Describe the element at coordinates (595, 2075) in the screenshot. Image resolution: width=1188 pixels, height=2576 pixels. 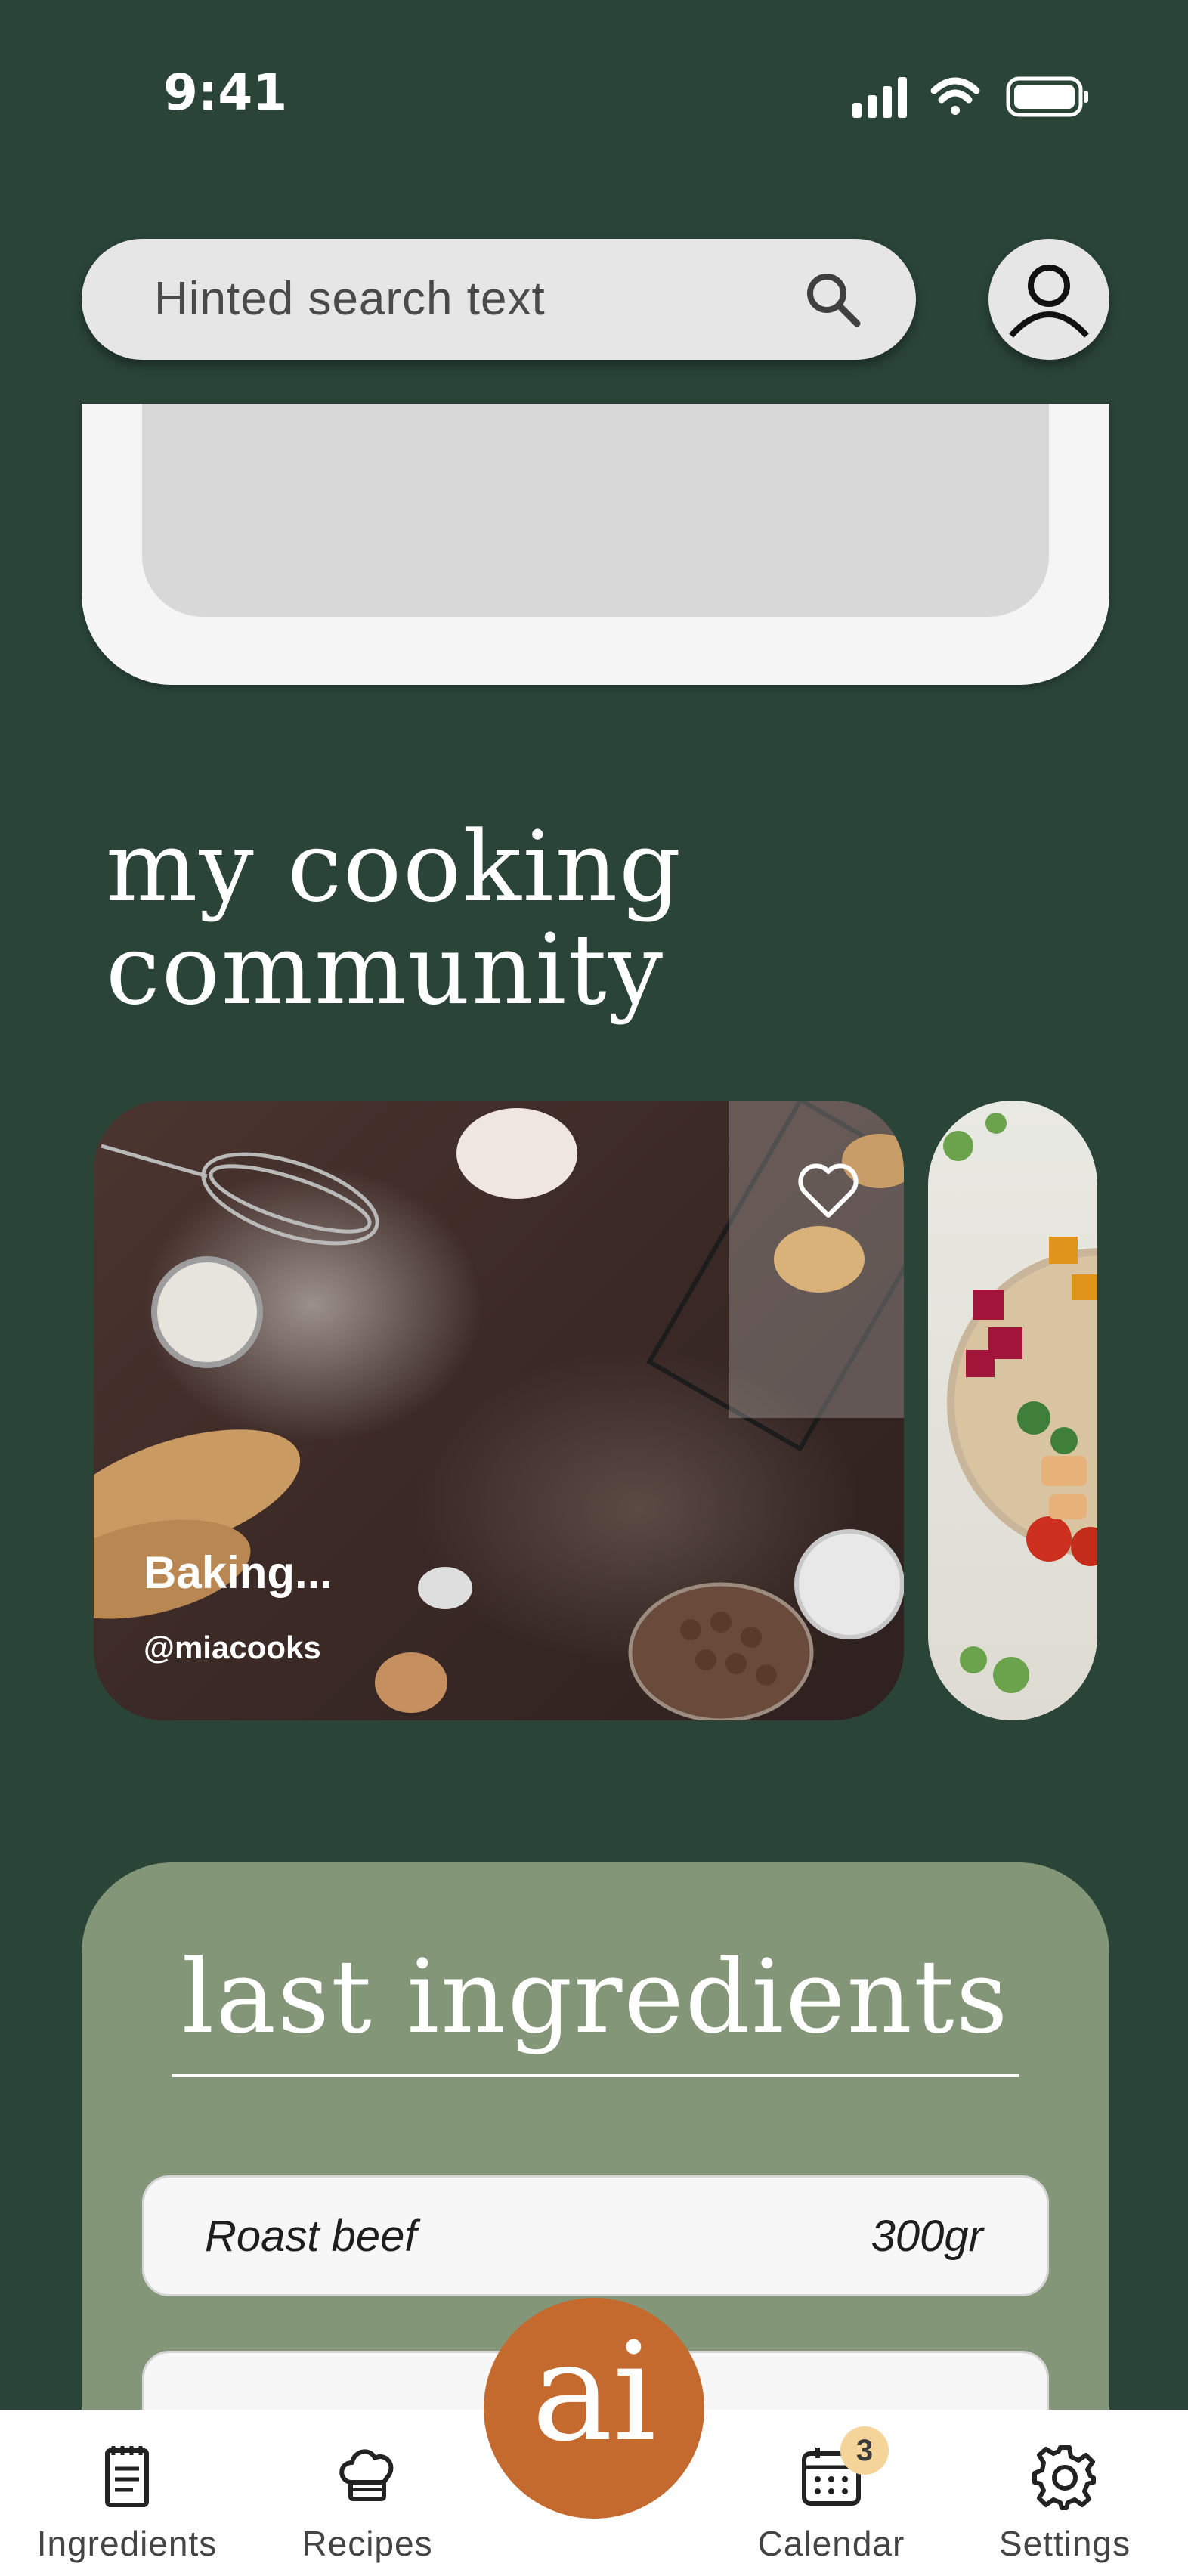
I see `ingredients-divider` at that location.